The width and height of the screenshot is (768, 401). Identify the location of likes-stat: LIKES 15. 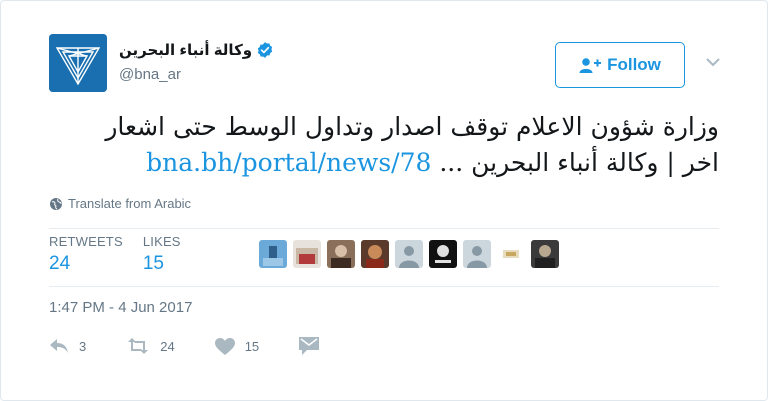
(162, 254).